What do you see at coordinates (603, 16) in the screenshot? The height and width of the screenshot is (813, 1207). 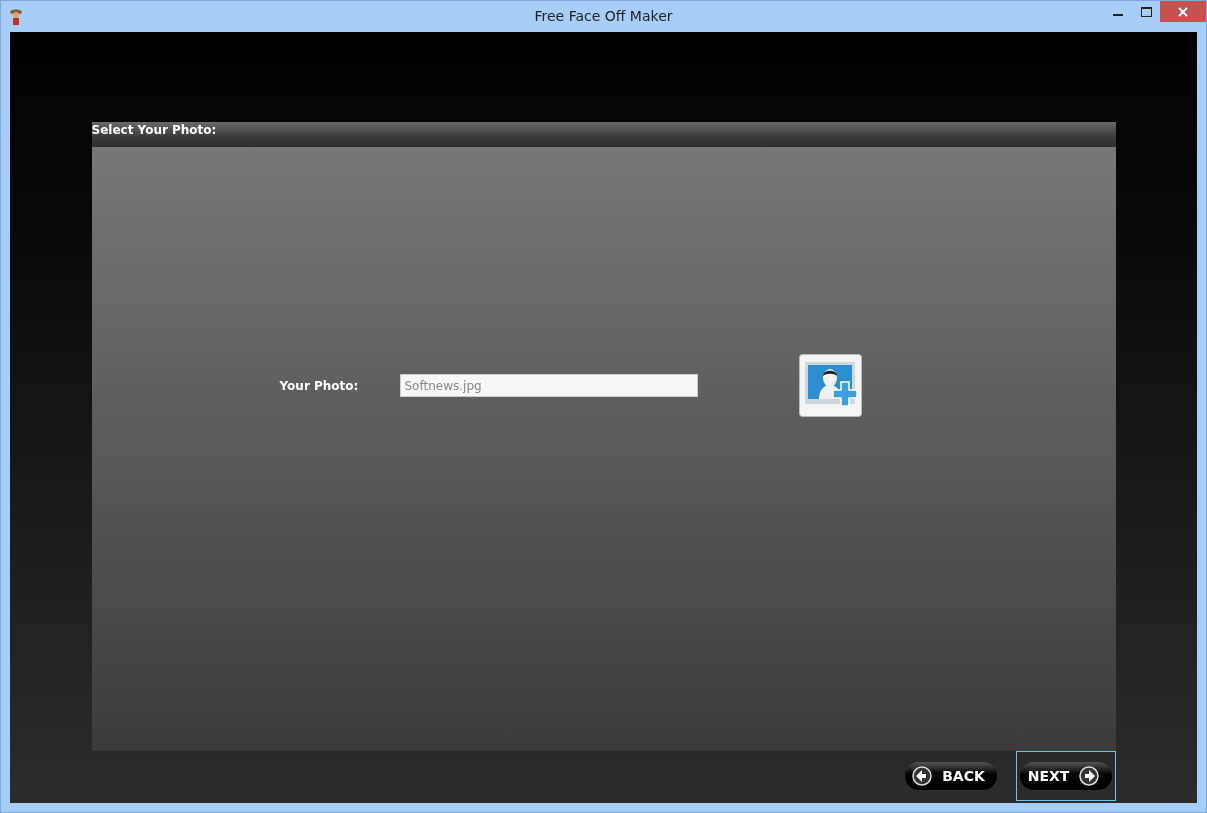 I see `window-title: Free Face Off Maker` at bounding box center [603, 16].